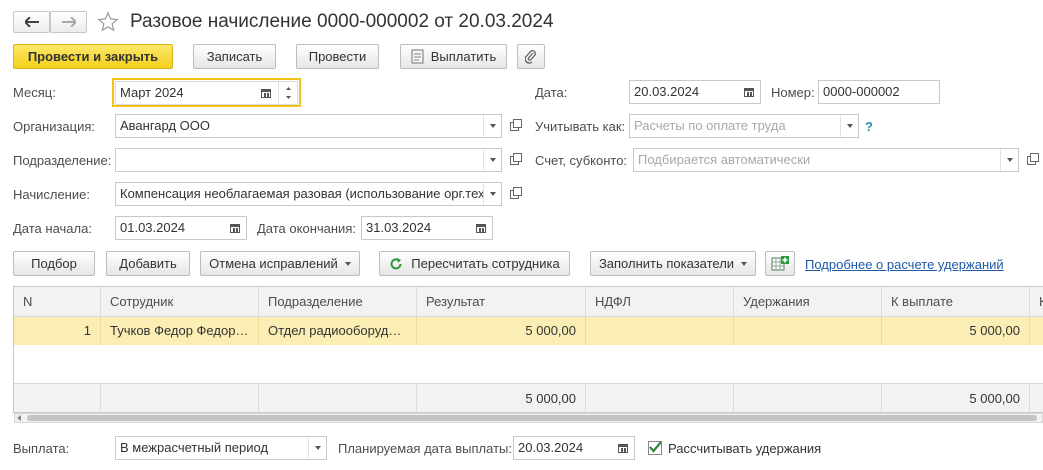 This screenshot has height=470, width=1043. What do you see at coordinates (148, 263) in the screenshot?
I see `add-button: Добавить` at bounding box center [148, 263].